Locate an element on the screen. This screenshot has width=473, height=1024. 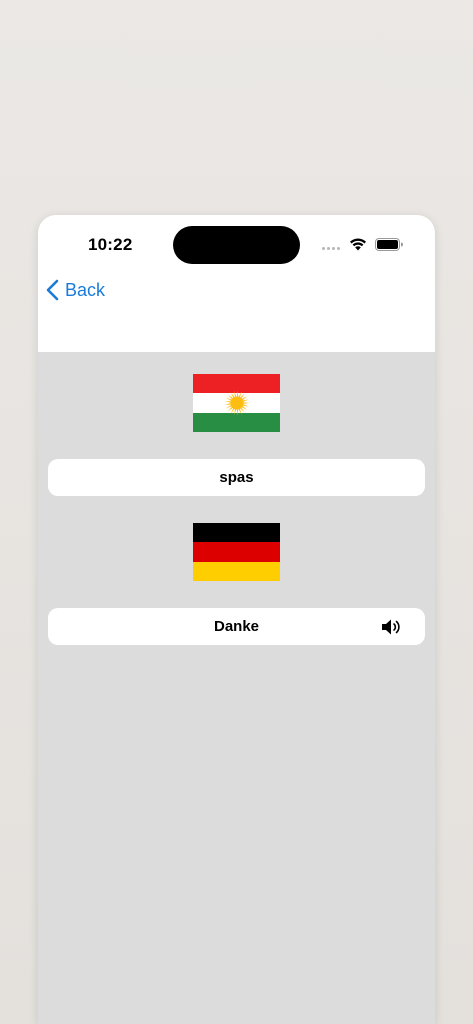
battery-icon is located at coordinates (389, 244).